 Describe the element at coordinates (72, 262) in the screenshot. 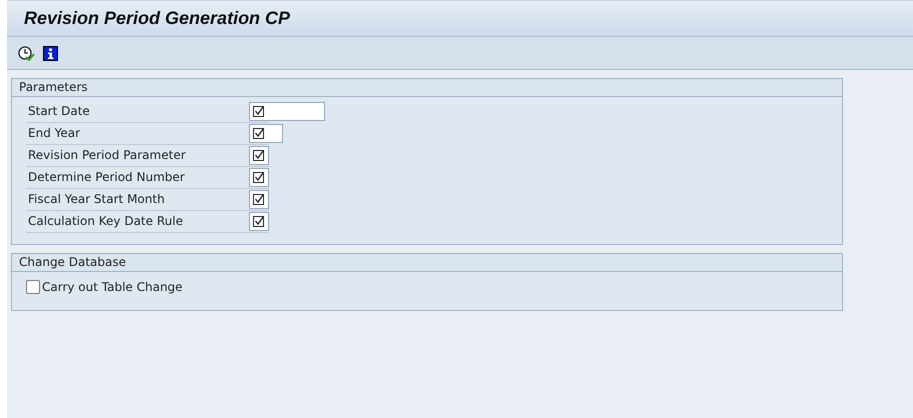

I see `group-title: Change Database` at that location.